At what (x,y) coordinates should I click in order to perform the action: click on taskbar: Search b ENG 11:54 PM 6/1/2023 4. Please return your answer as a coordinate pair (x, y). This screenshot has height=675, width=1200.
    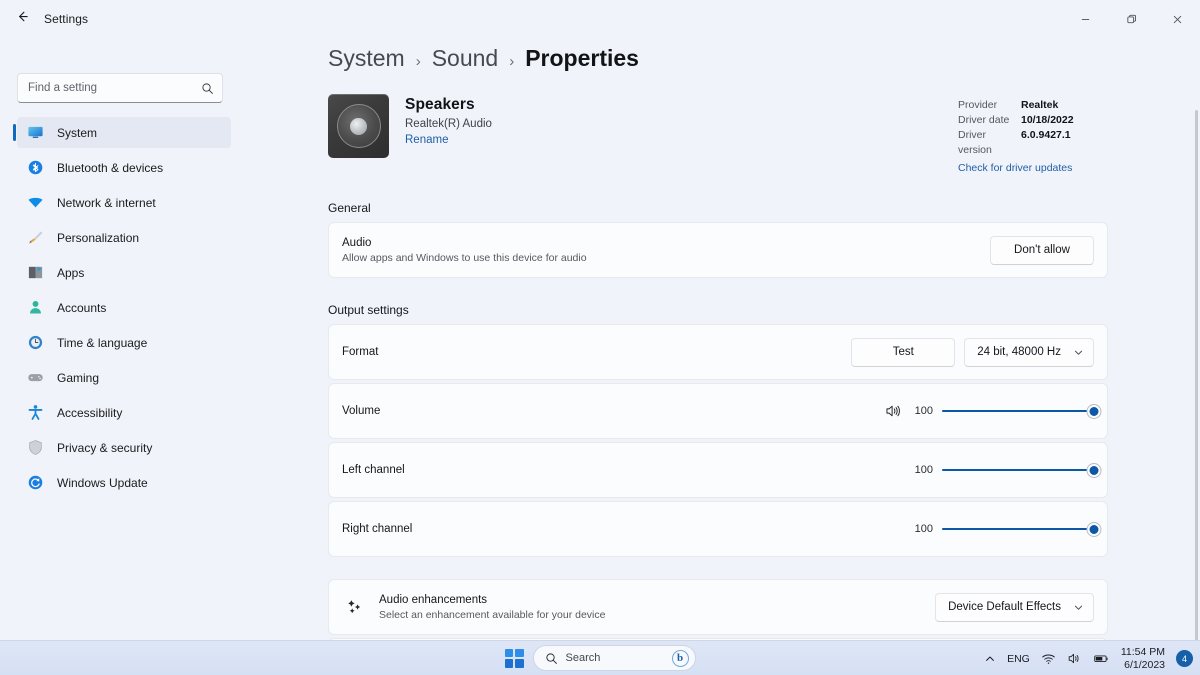
    Looking at the image, I should click on (600, 657).